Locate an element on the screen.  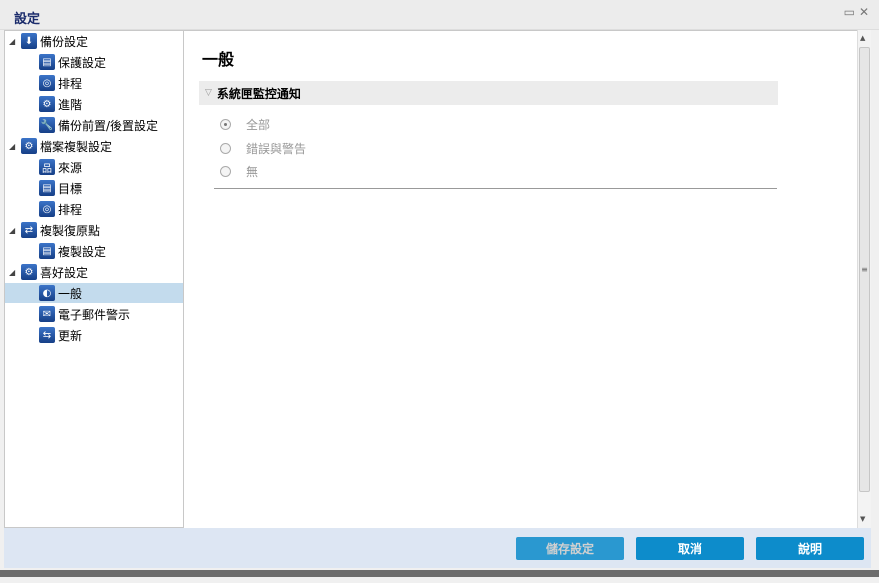
scroll-up-icon: ▲ is located at coordinates (862, 38).